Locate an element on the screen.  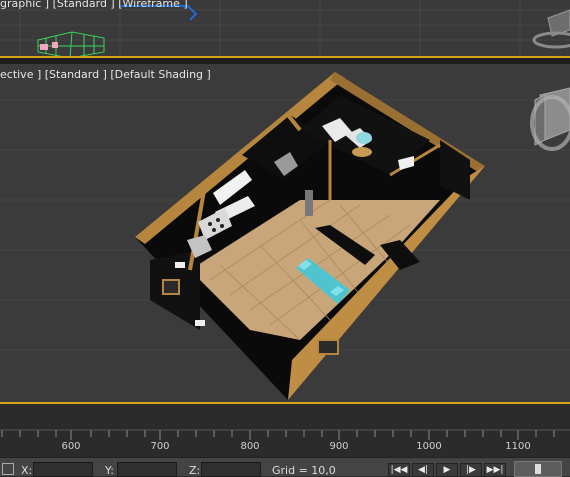
perspective-viewport-label: ective ] [Standard ] [Default Shading ] is located at coordinates (105, 74).